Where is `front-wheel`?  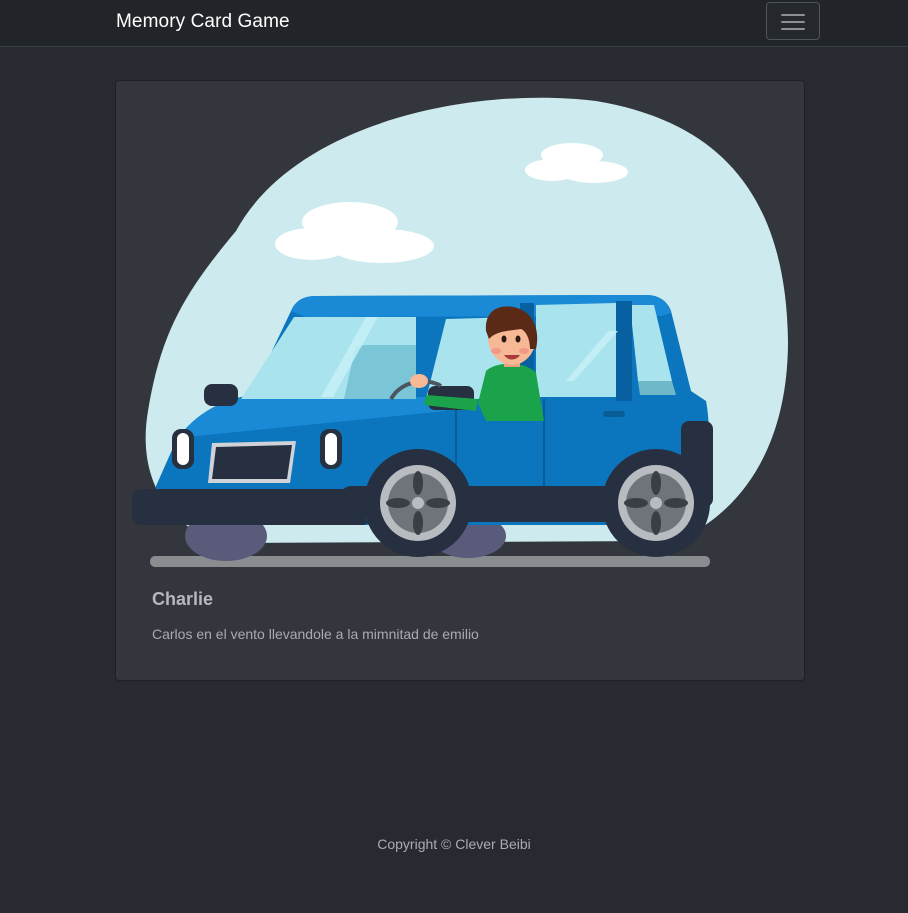
front-wheel is located at coordinates (418, 503).